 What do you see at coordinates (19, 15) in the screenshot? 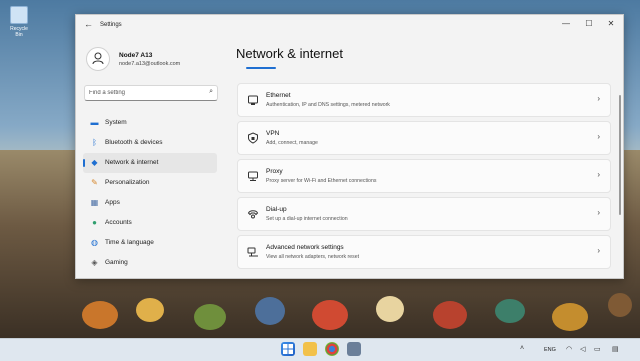
I see `recycle-bin-icon` at bounding box center [19, 15].